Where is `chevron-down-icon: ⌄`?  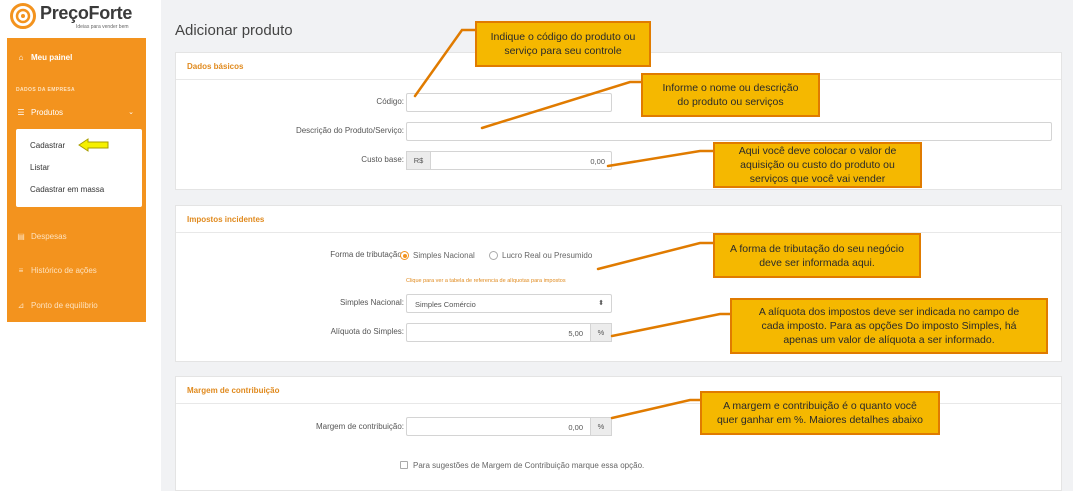
chevron-down-icon: ⌄ is located at coordinates (131, 112).